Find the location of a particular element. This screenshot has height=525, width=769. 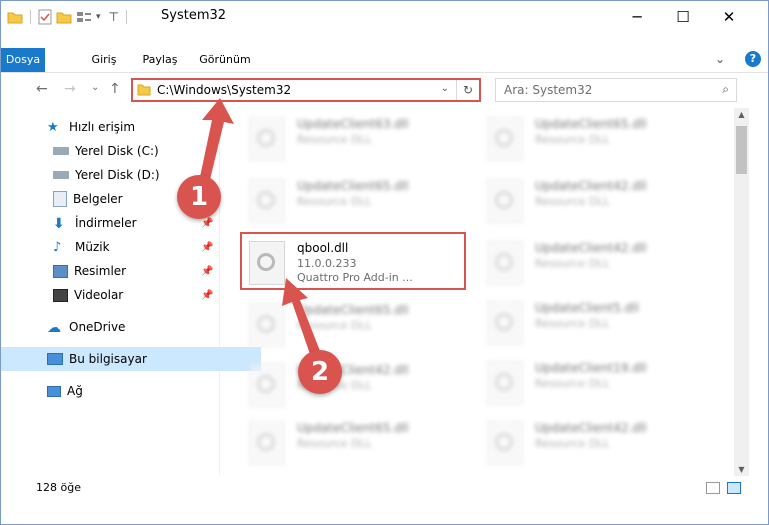

computer-icon is located at coordinates (55, 359).